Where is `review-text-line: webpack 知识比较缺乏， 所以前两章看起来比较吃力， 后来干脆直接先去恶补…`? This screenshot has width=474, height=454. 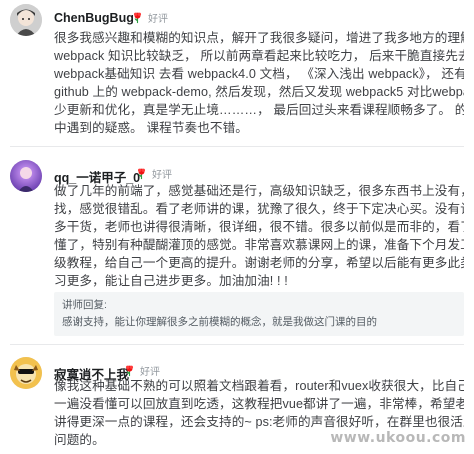
review-text-line: webpack 知识比较缺乏， 所以前两章看起来比较吃力， 后来干脆直接先去恶补… is located at coordinates (259, 56).